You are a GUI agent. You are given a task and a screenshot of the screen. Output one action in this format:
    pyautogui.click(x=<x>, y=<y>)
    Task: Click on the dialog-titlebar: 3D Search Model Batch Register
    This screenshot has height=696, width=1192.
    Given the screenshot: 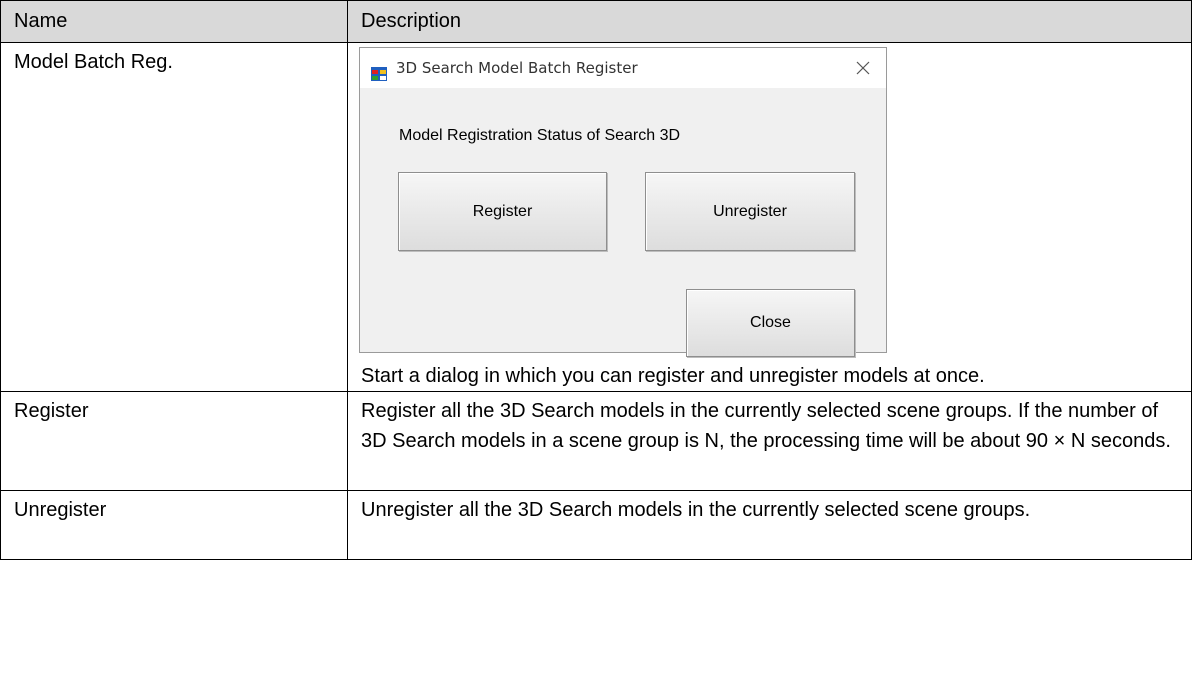 What is the action you would take?
    pyautogui.click(x=623, y=68)
    